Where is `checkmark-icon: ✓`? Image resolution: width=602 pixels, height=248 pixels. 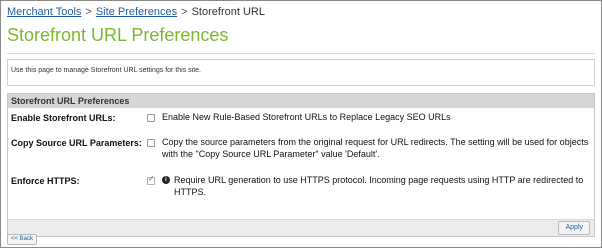
checkmark-icon: ✓ is located at coordinates (151, 178).